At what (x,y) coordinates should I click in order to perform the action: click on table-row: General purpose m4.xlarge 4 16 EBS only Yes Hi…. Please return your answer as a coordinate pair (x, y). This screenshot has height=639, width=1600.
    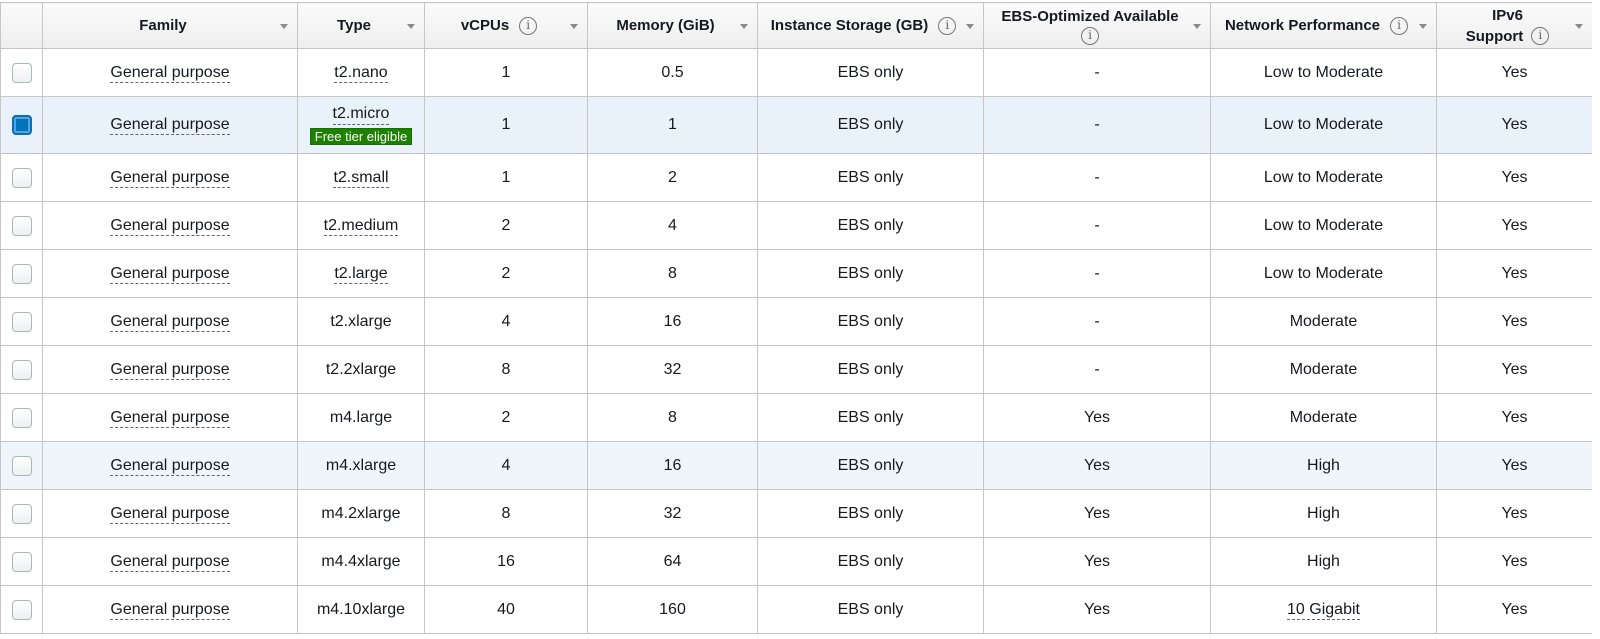
    Looking at the image, I should click on (796, 465).